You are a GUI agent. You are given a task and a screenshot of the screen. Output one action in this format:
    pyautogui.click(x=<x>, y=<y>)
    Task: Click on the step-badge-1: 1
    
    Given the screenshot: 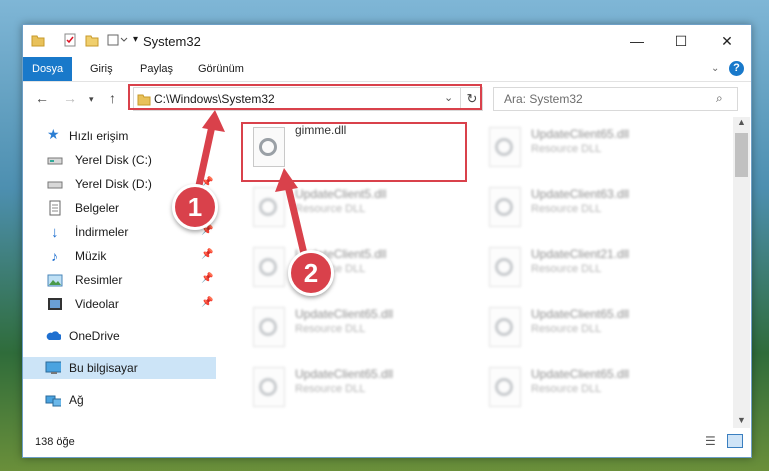 What is the action you would take?
    pyautogui.click(x=195, y=207)
    